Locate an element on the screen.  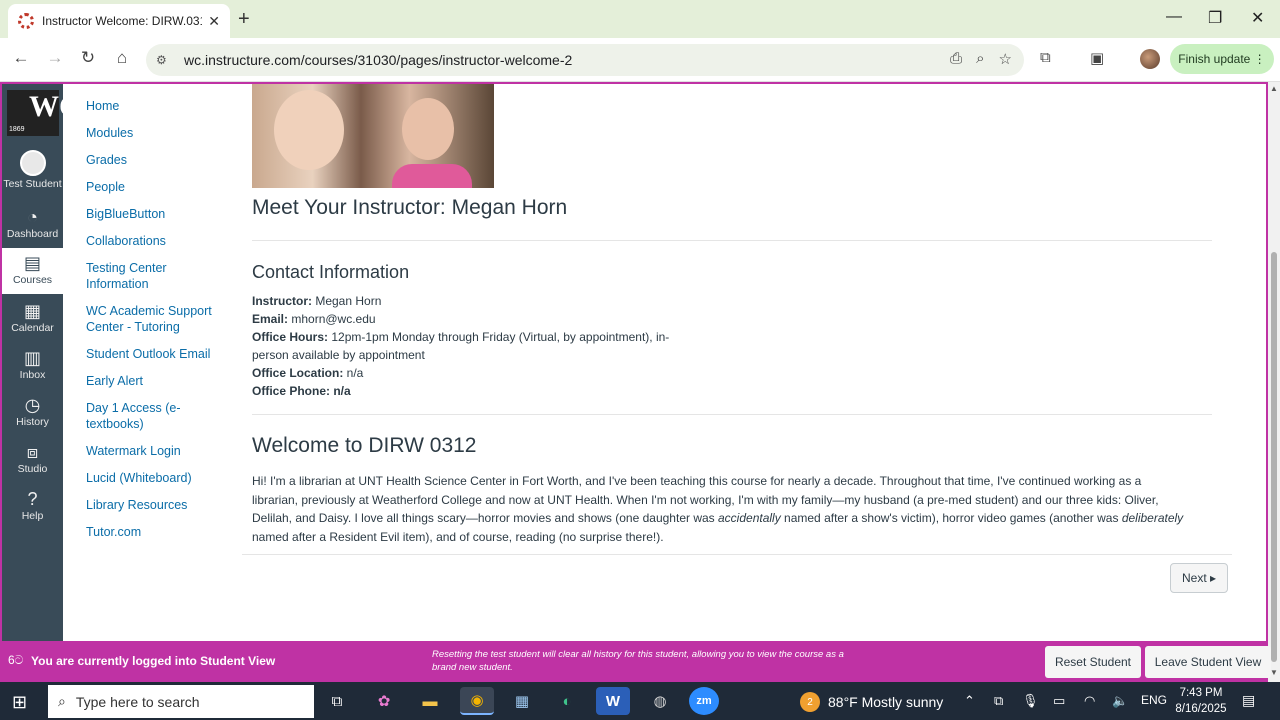
home-button: ⌂ is located at coordinates (122, 58).